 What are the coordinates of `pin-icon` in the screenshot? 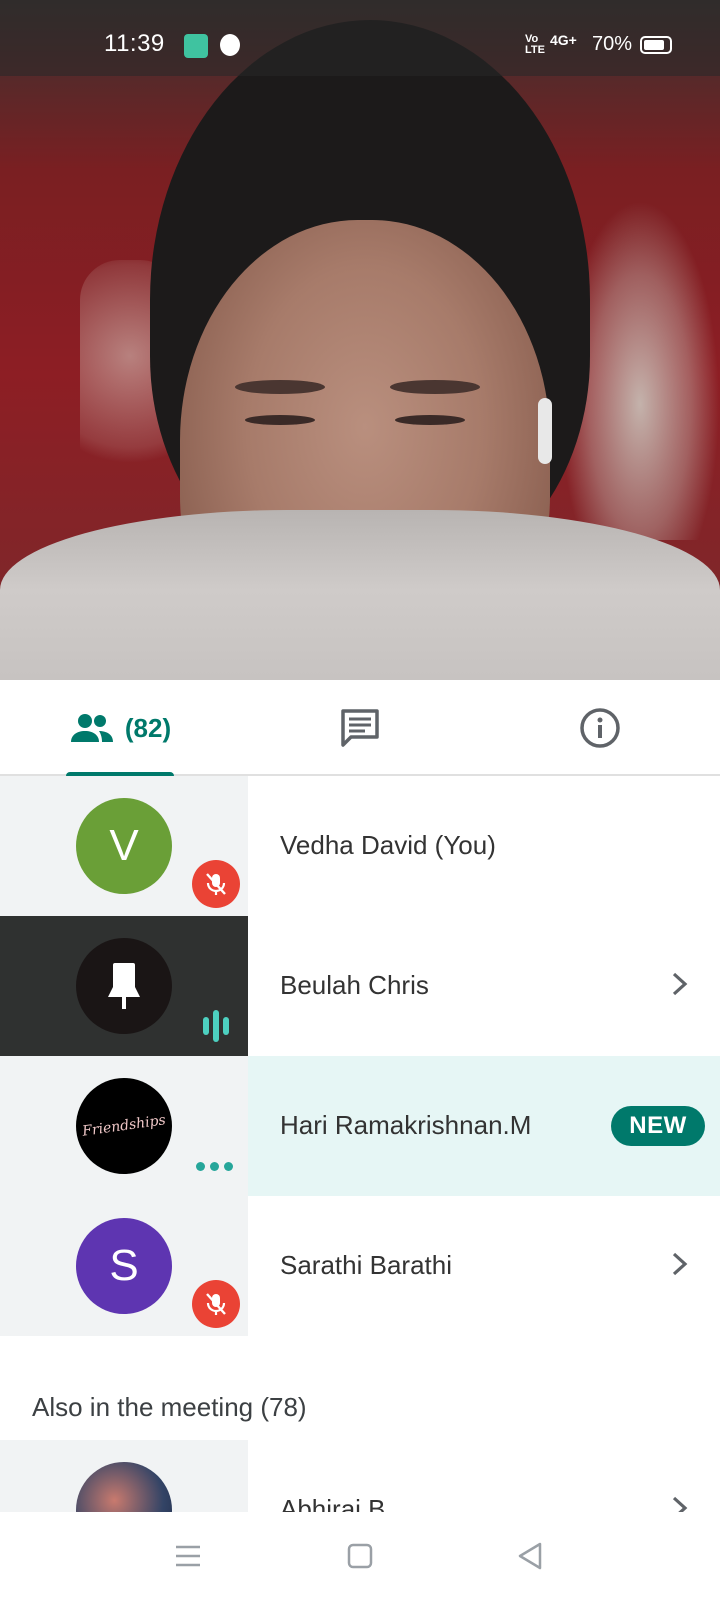 It's located at (124, 986).